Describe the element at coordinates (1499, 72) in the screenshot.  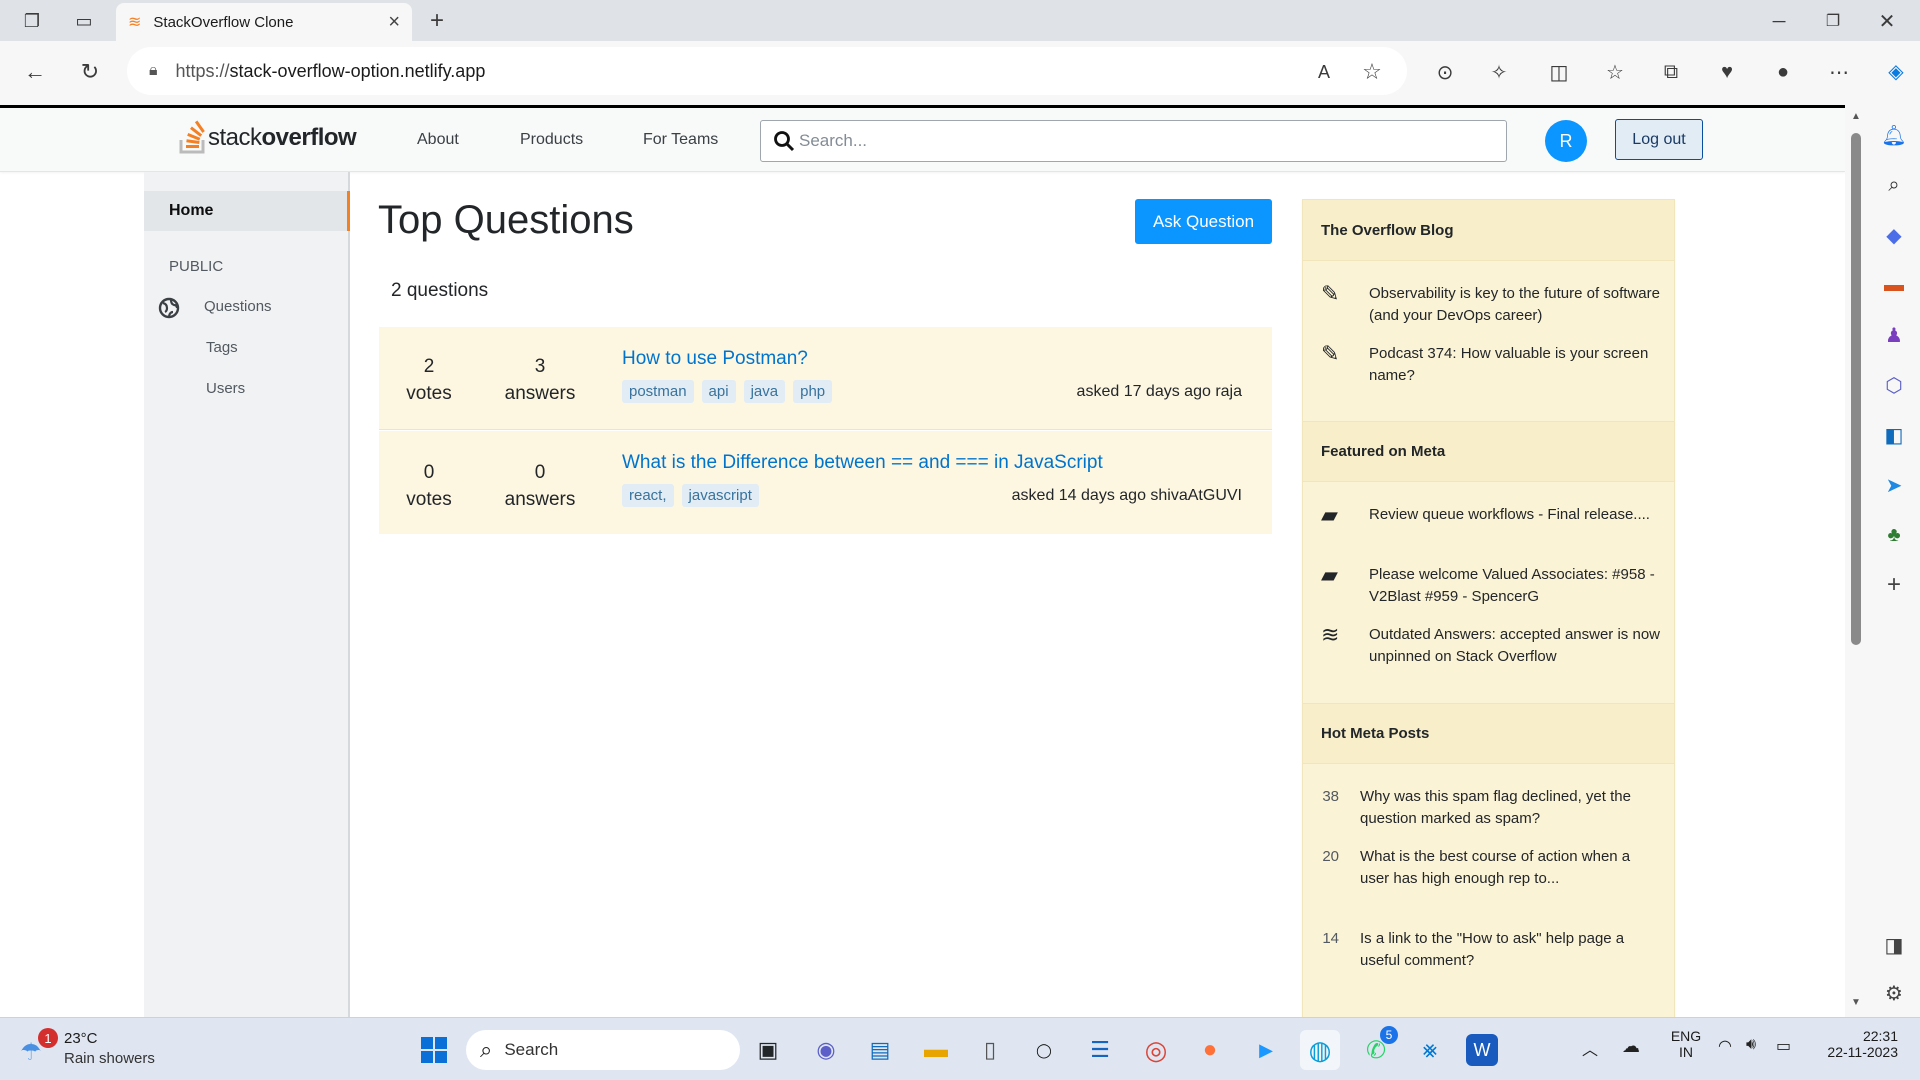
I see `extensions-icon: ✧` at that location.